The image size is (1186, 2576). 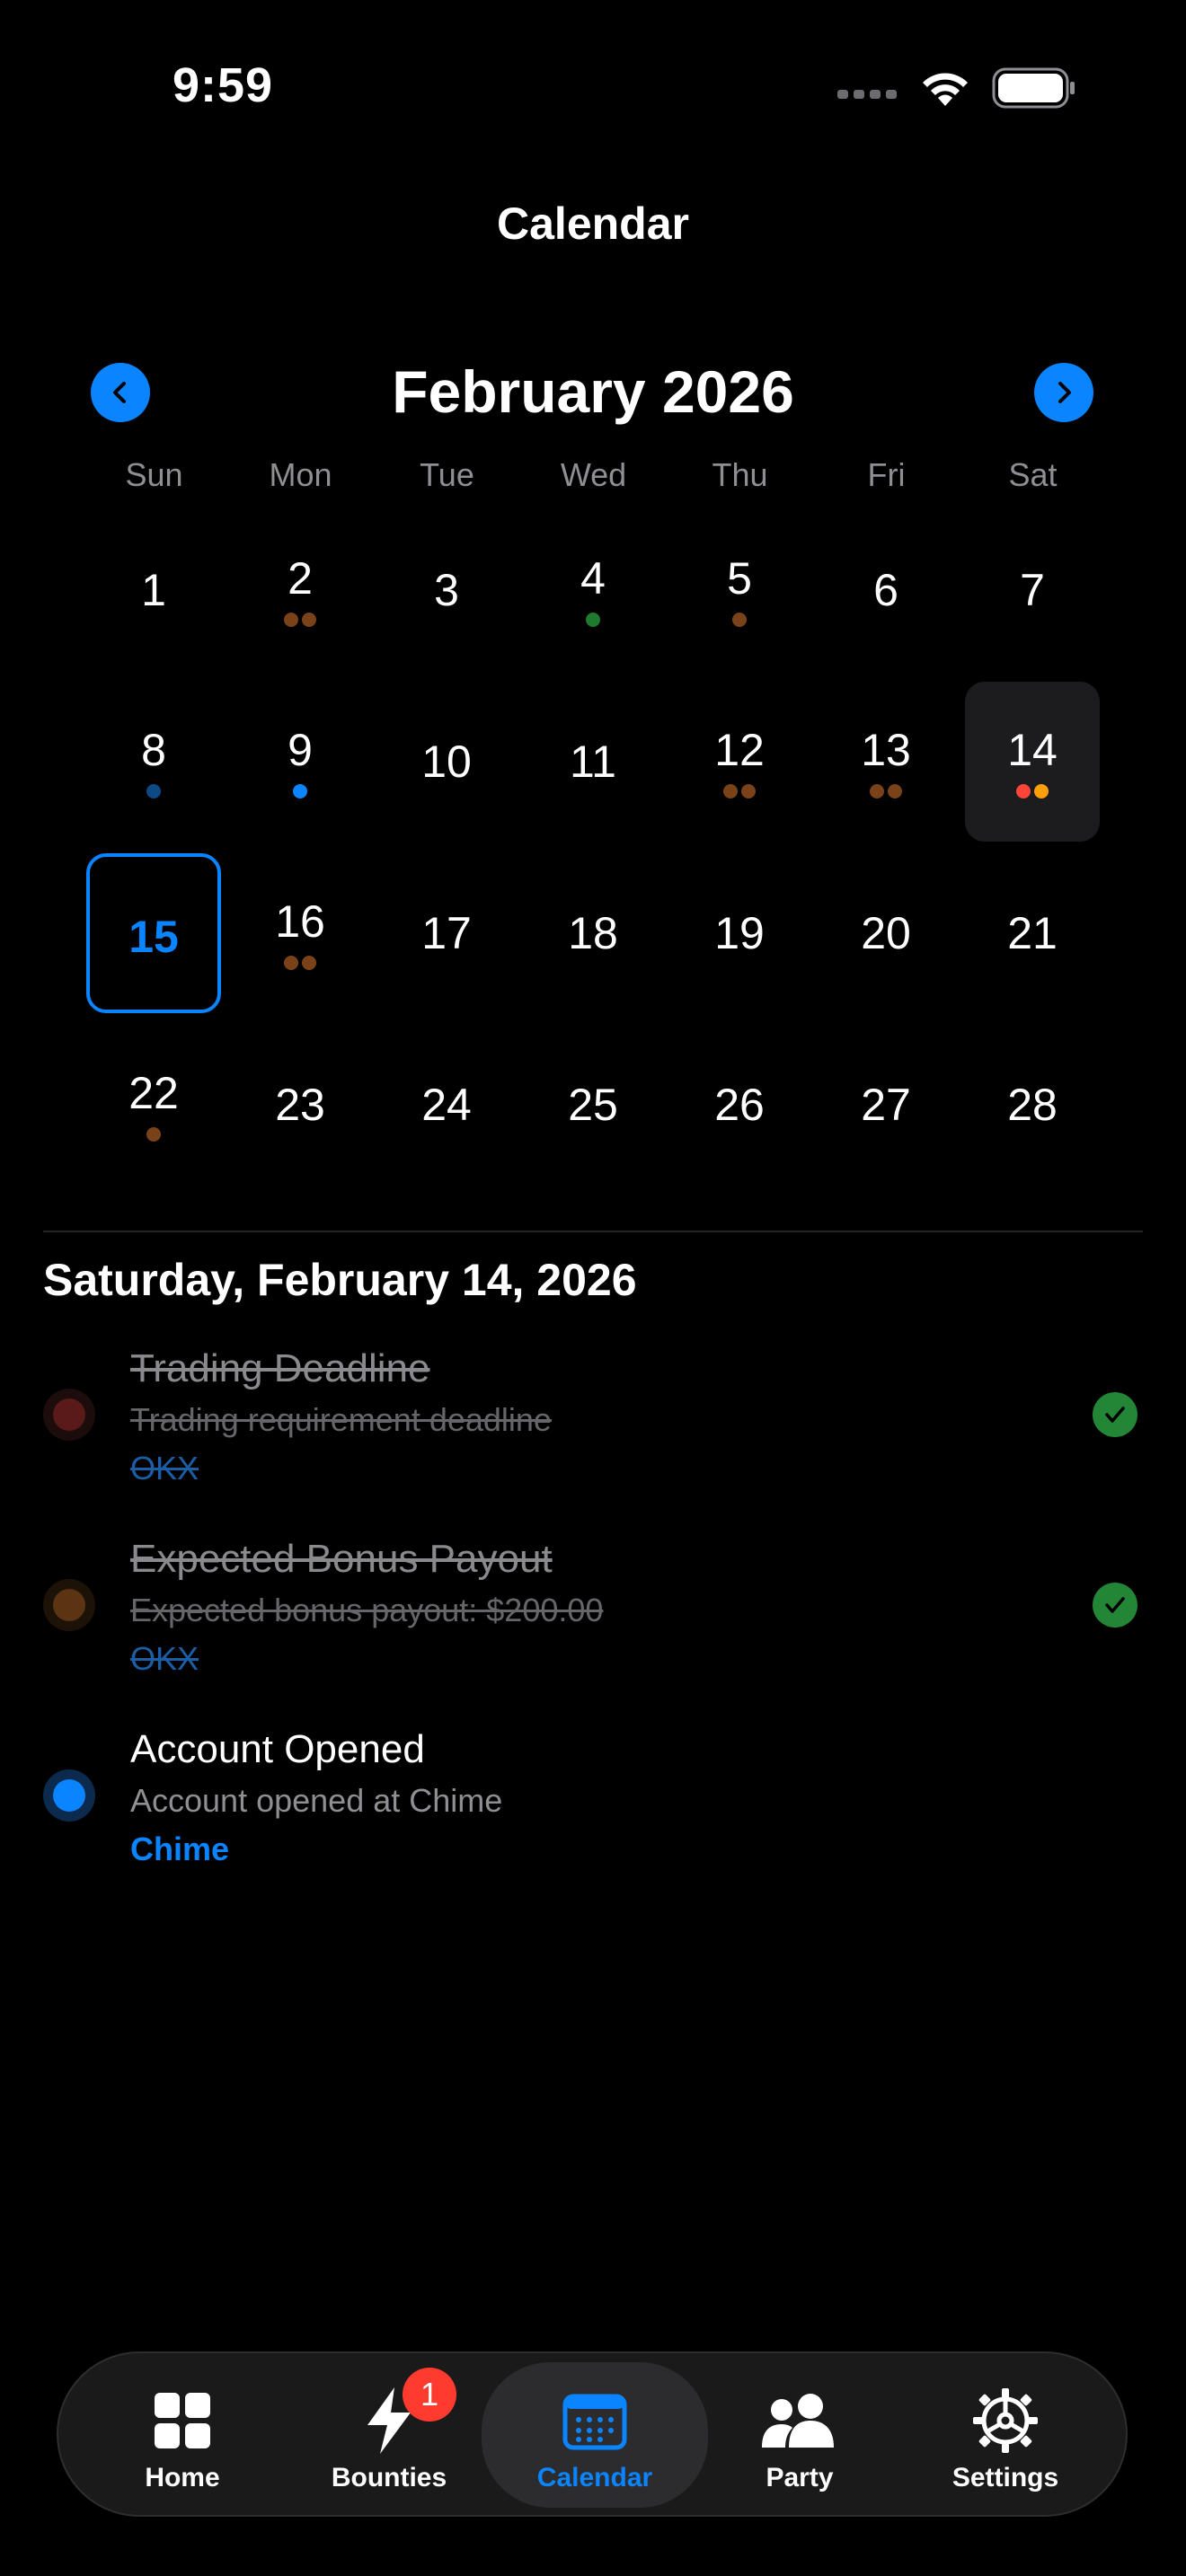 I want to click on tab-label: Party, so click(x=800, y=2477).